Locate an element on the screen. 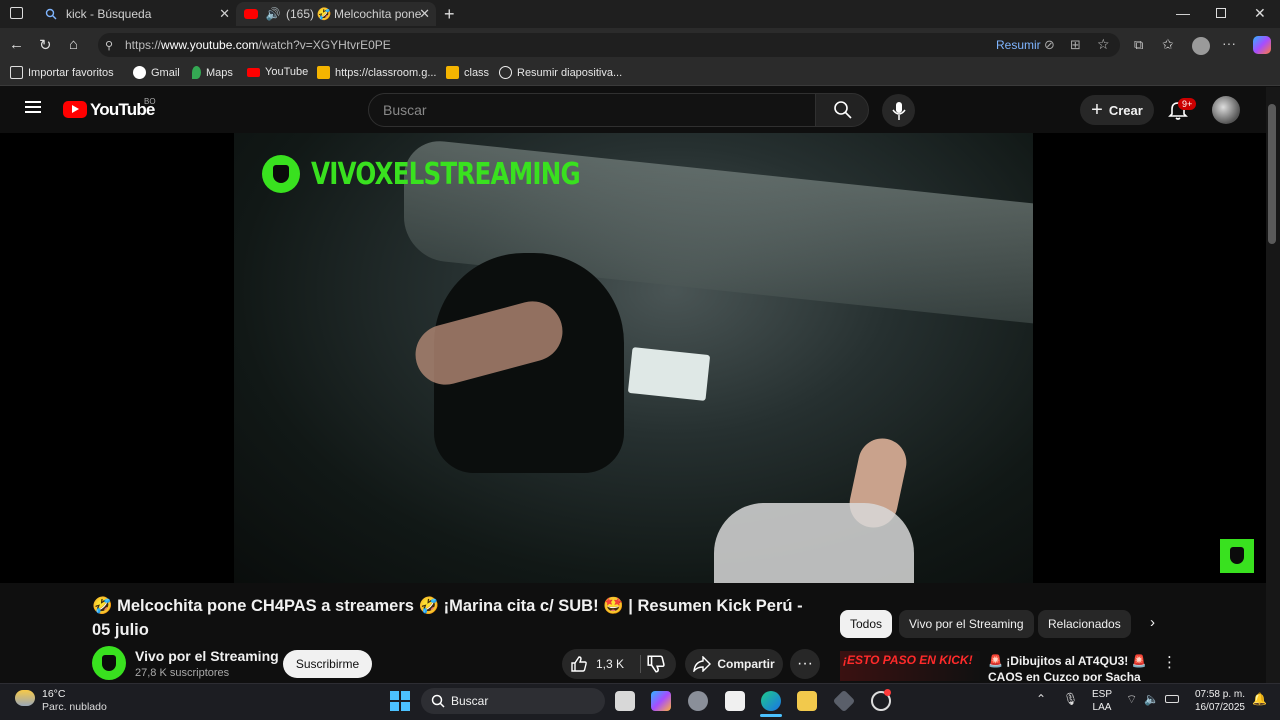 The image size is (1280, 720). chevron-up-icon: ⌃ is located at coordinates (1041, 699).